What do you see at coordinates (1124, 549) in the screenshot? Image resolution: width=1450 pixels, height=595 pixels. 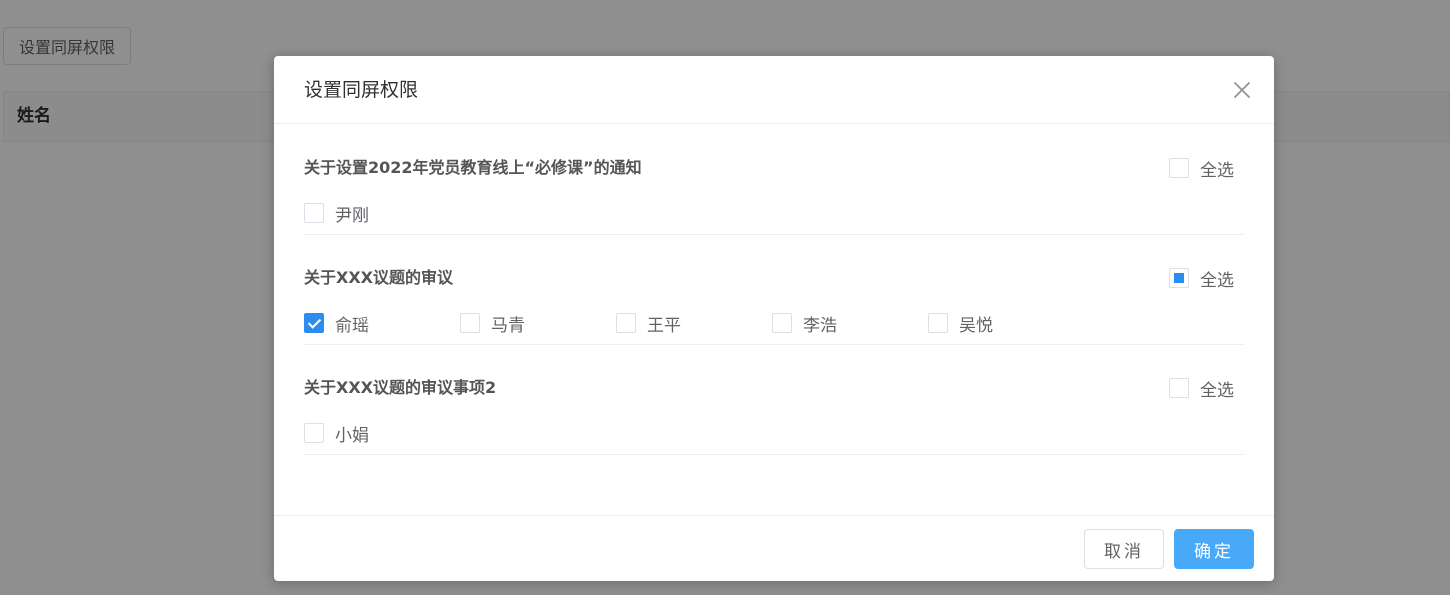 I see `cancel-button: 取消` at bounding box center [1124, 549].